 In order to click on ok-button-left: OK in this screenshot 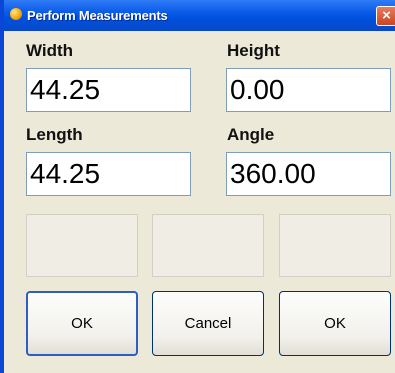, I will do `click(82, 323)`.